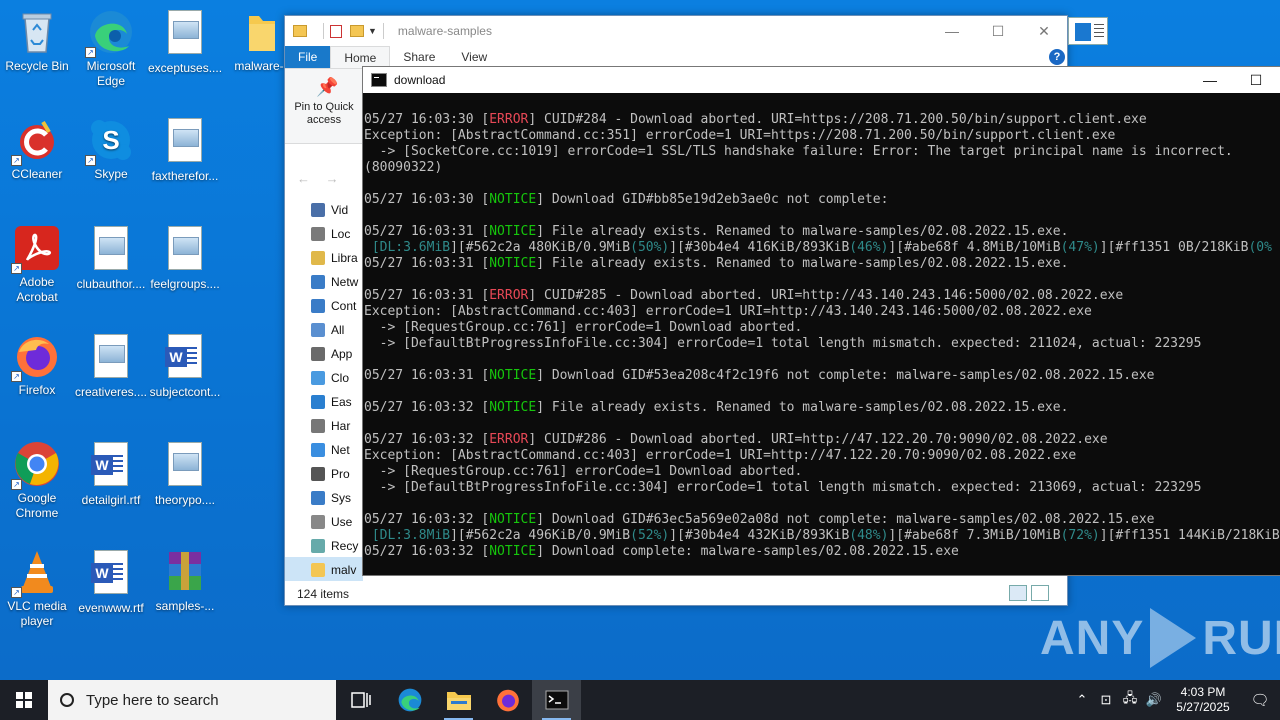 Image resolution: width=1280 pixels, height=720 pixels. I want to click on nav-item: Eas, so click(337, 402).